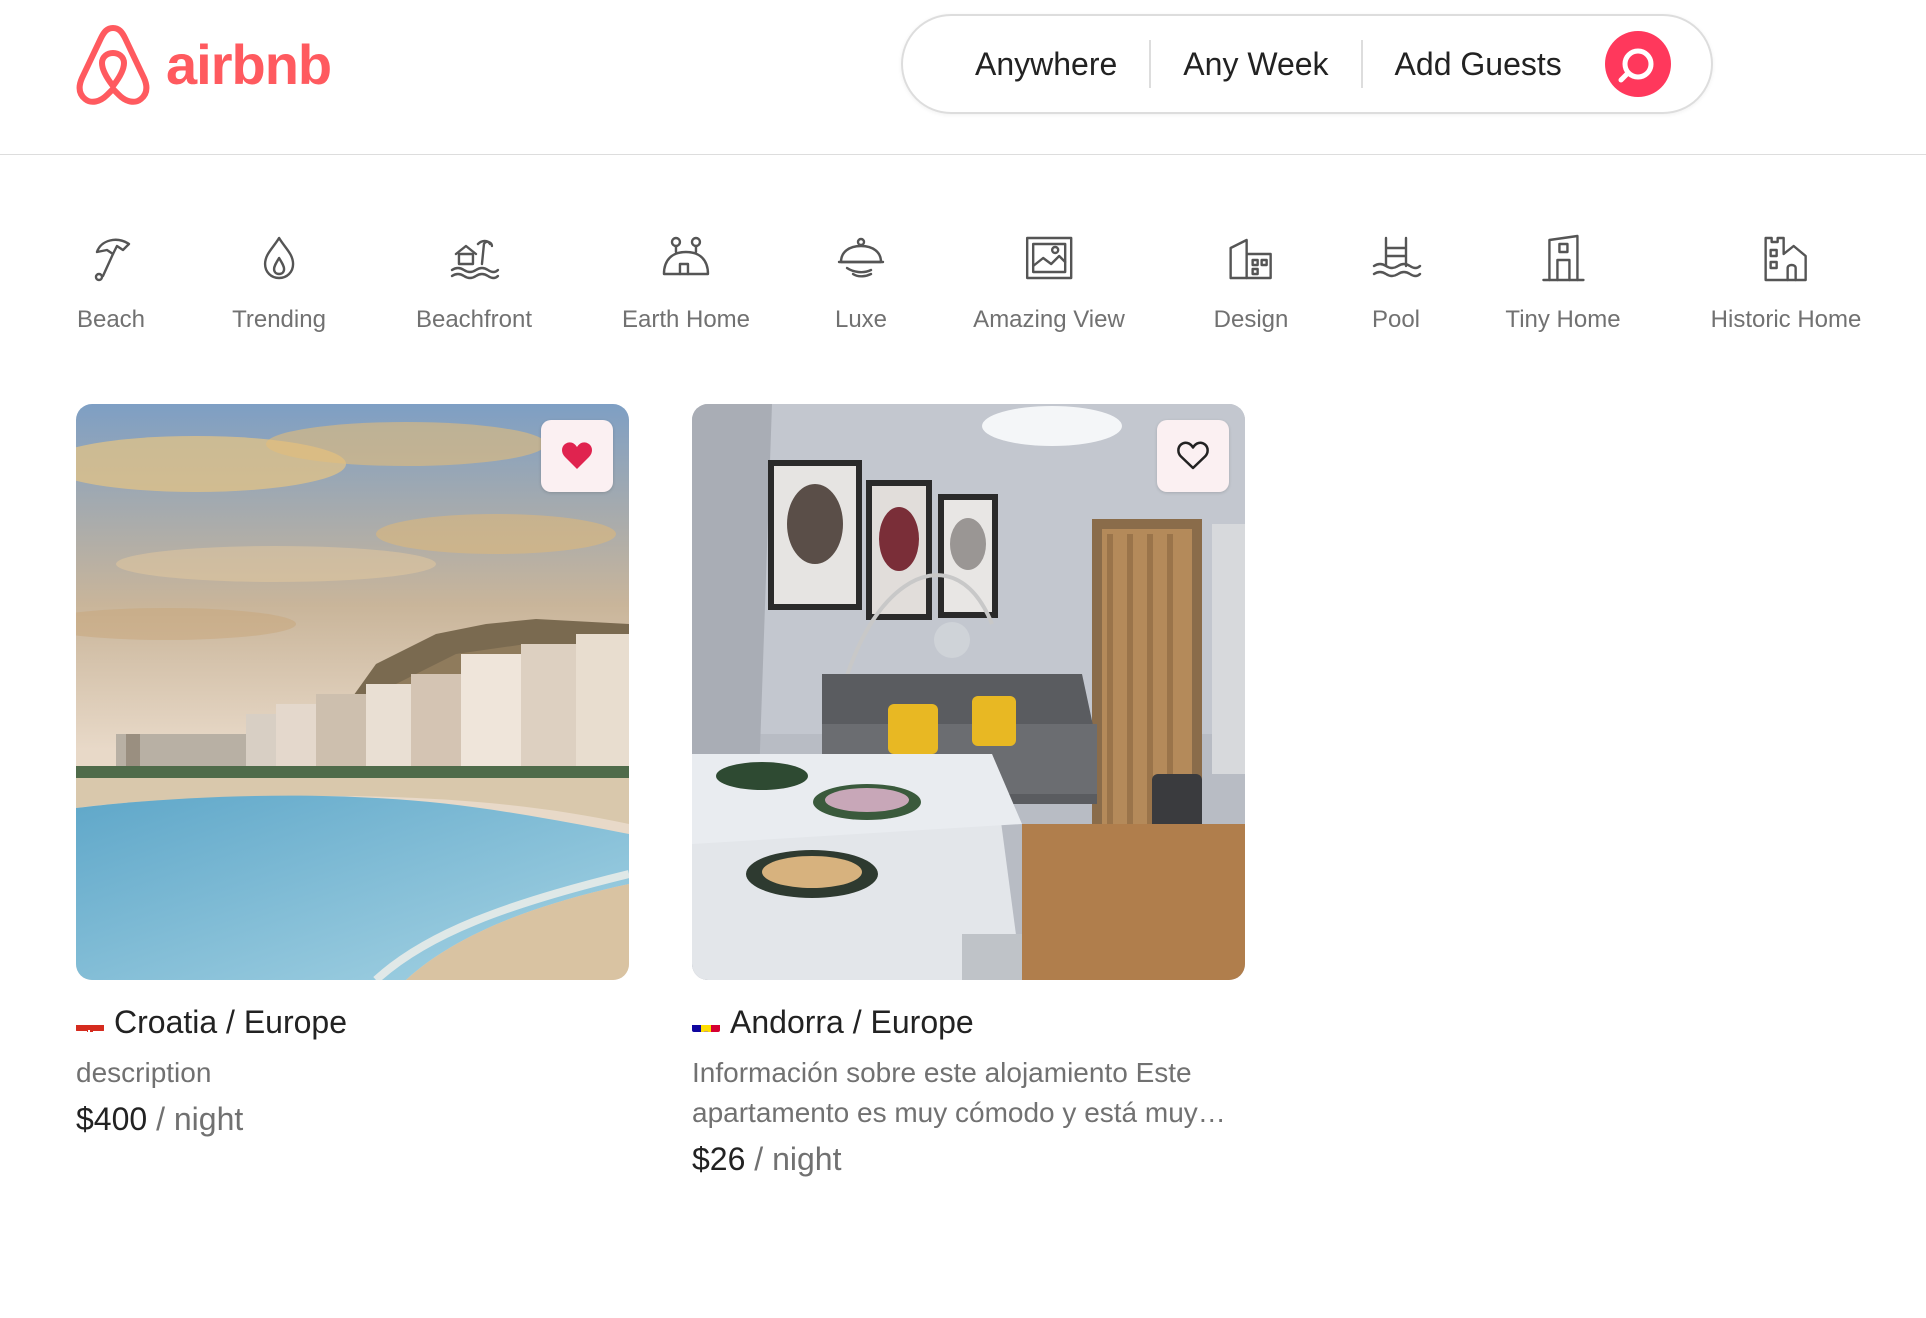 The width and height of the screenshot is (1926, 1318). What do you see at coordinates (1049, 319) in the screenshot?
I see `category-label: Amazing View` at bounding box center [1049, 319].